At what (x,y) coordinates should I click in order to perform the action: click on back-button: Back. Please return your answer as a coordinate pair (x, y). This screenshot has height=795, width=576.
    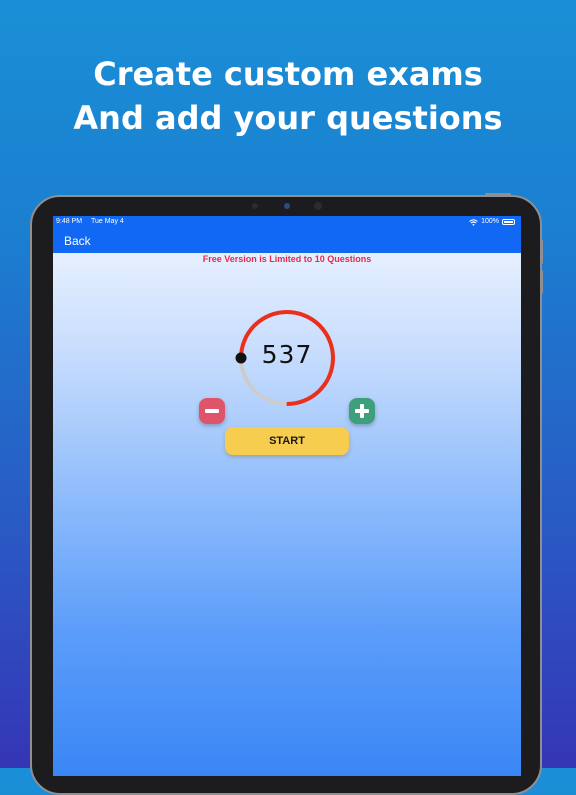
    Looking at the image, I should click on (77, 241).